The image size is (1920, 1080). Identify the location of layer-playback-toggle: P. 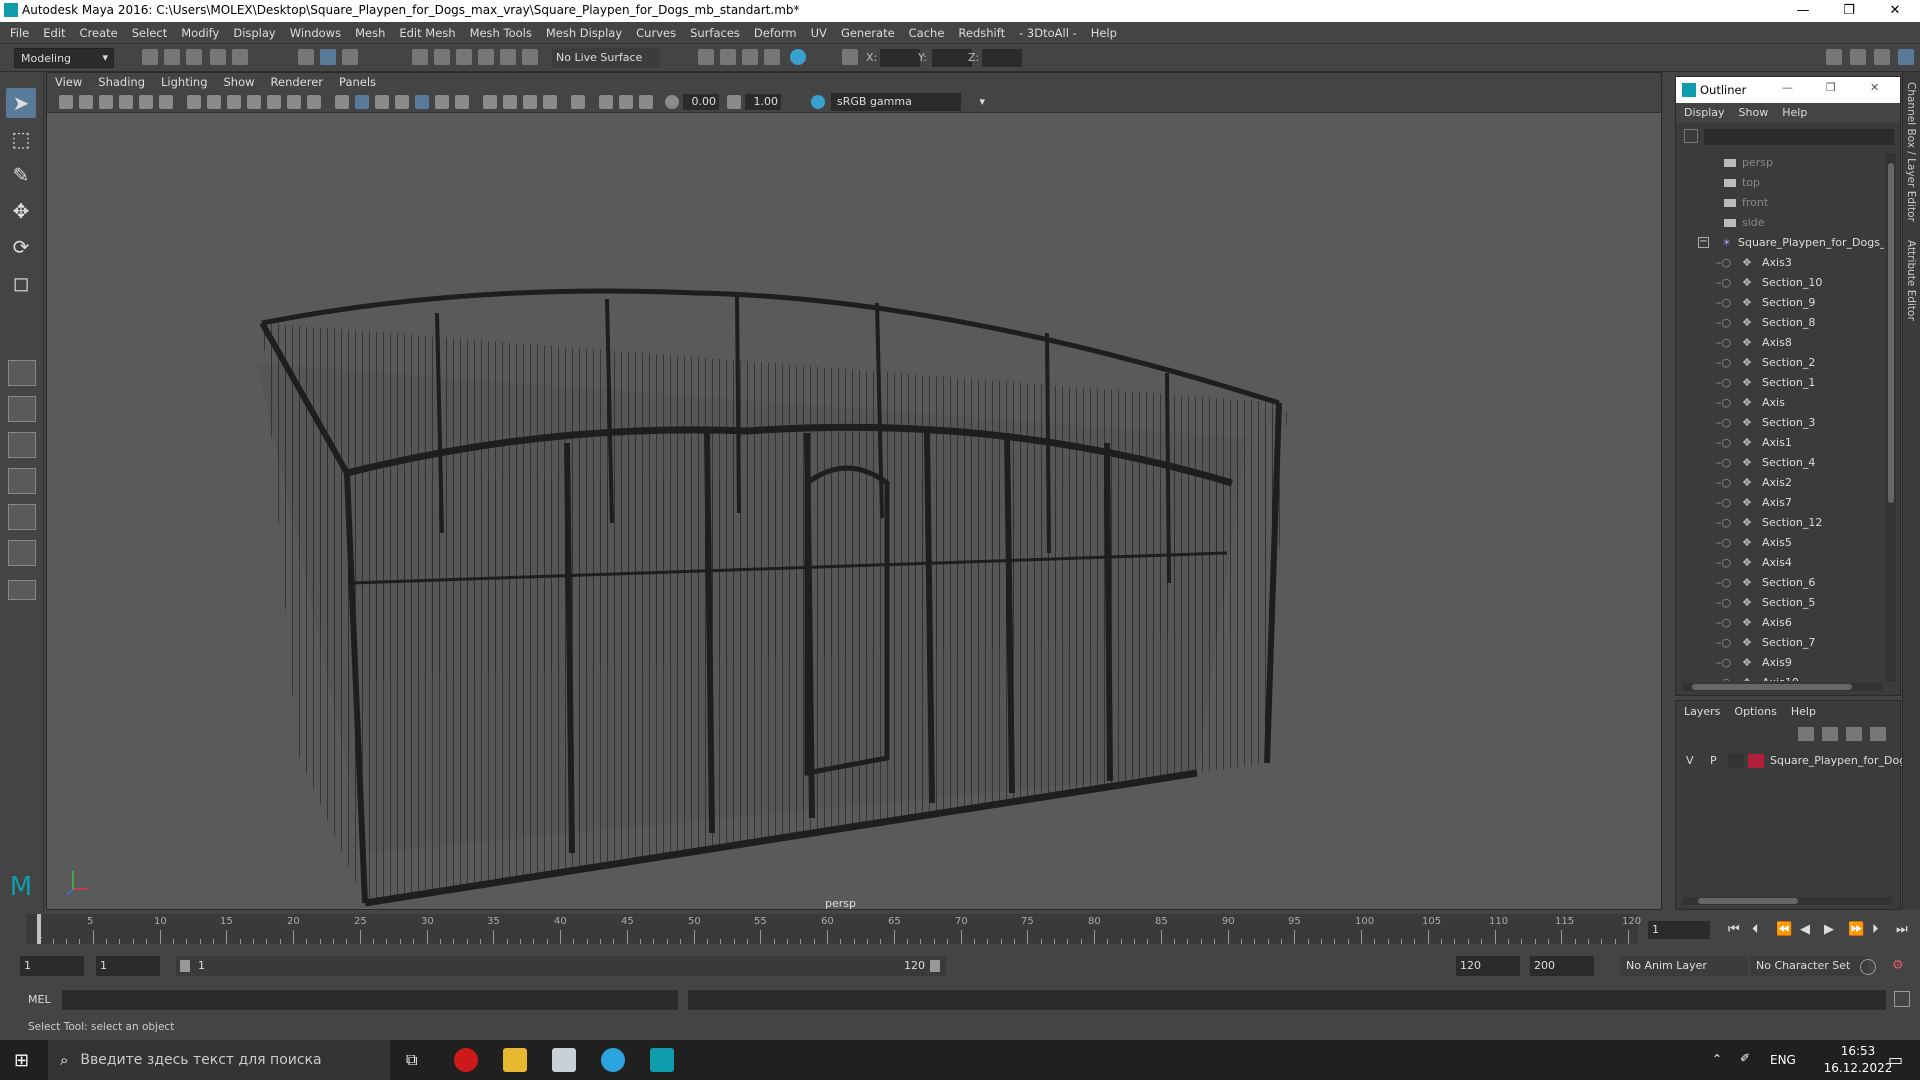
(1713, 761).